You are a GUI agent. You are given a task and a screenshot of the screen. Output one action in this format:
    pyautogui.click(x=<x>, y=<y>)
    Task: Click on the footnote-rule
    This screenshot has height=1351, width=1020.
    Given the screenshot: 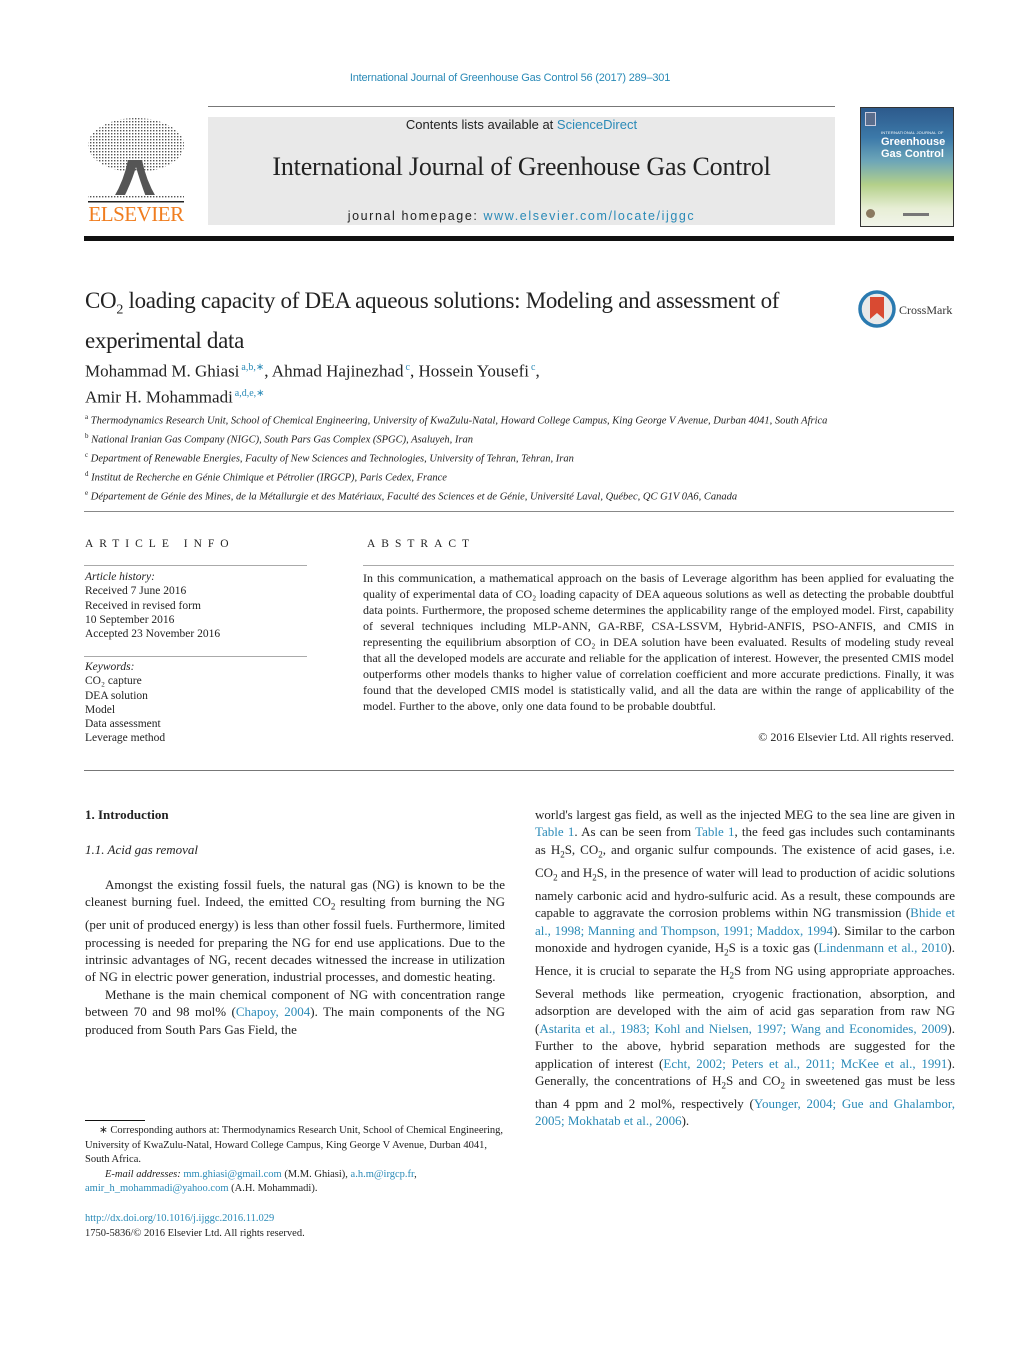 What is the action you would take?
    pyautogui.click(x=115, y=1120)
    